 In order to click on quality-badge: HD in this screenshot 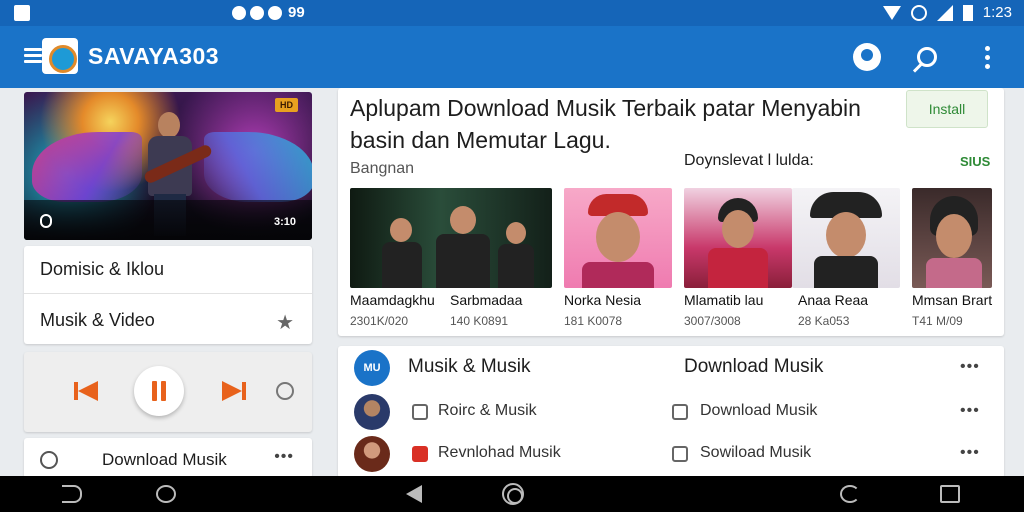, I will do `click(286, 105)`.